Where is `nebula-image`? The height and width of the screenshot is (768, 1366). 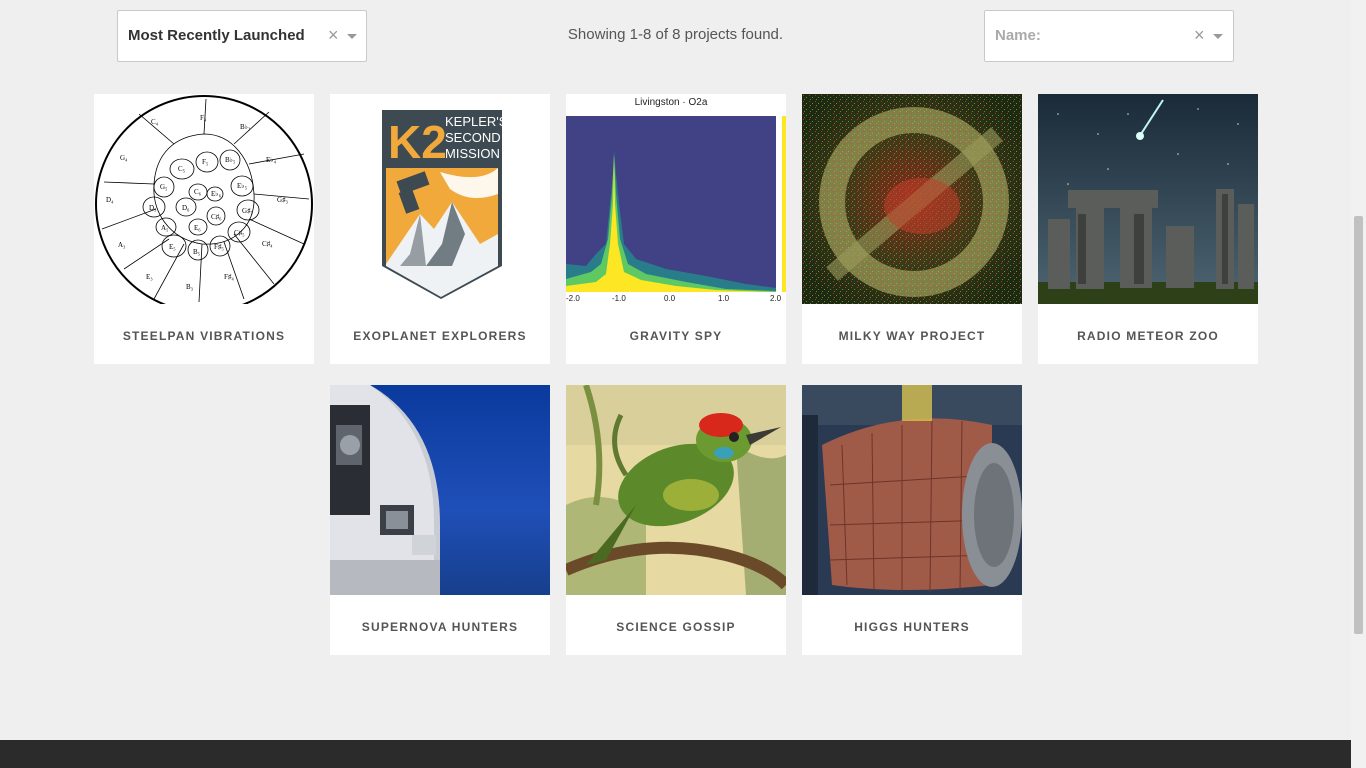
nebula-image is located at coordinates (912, 199).